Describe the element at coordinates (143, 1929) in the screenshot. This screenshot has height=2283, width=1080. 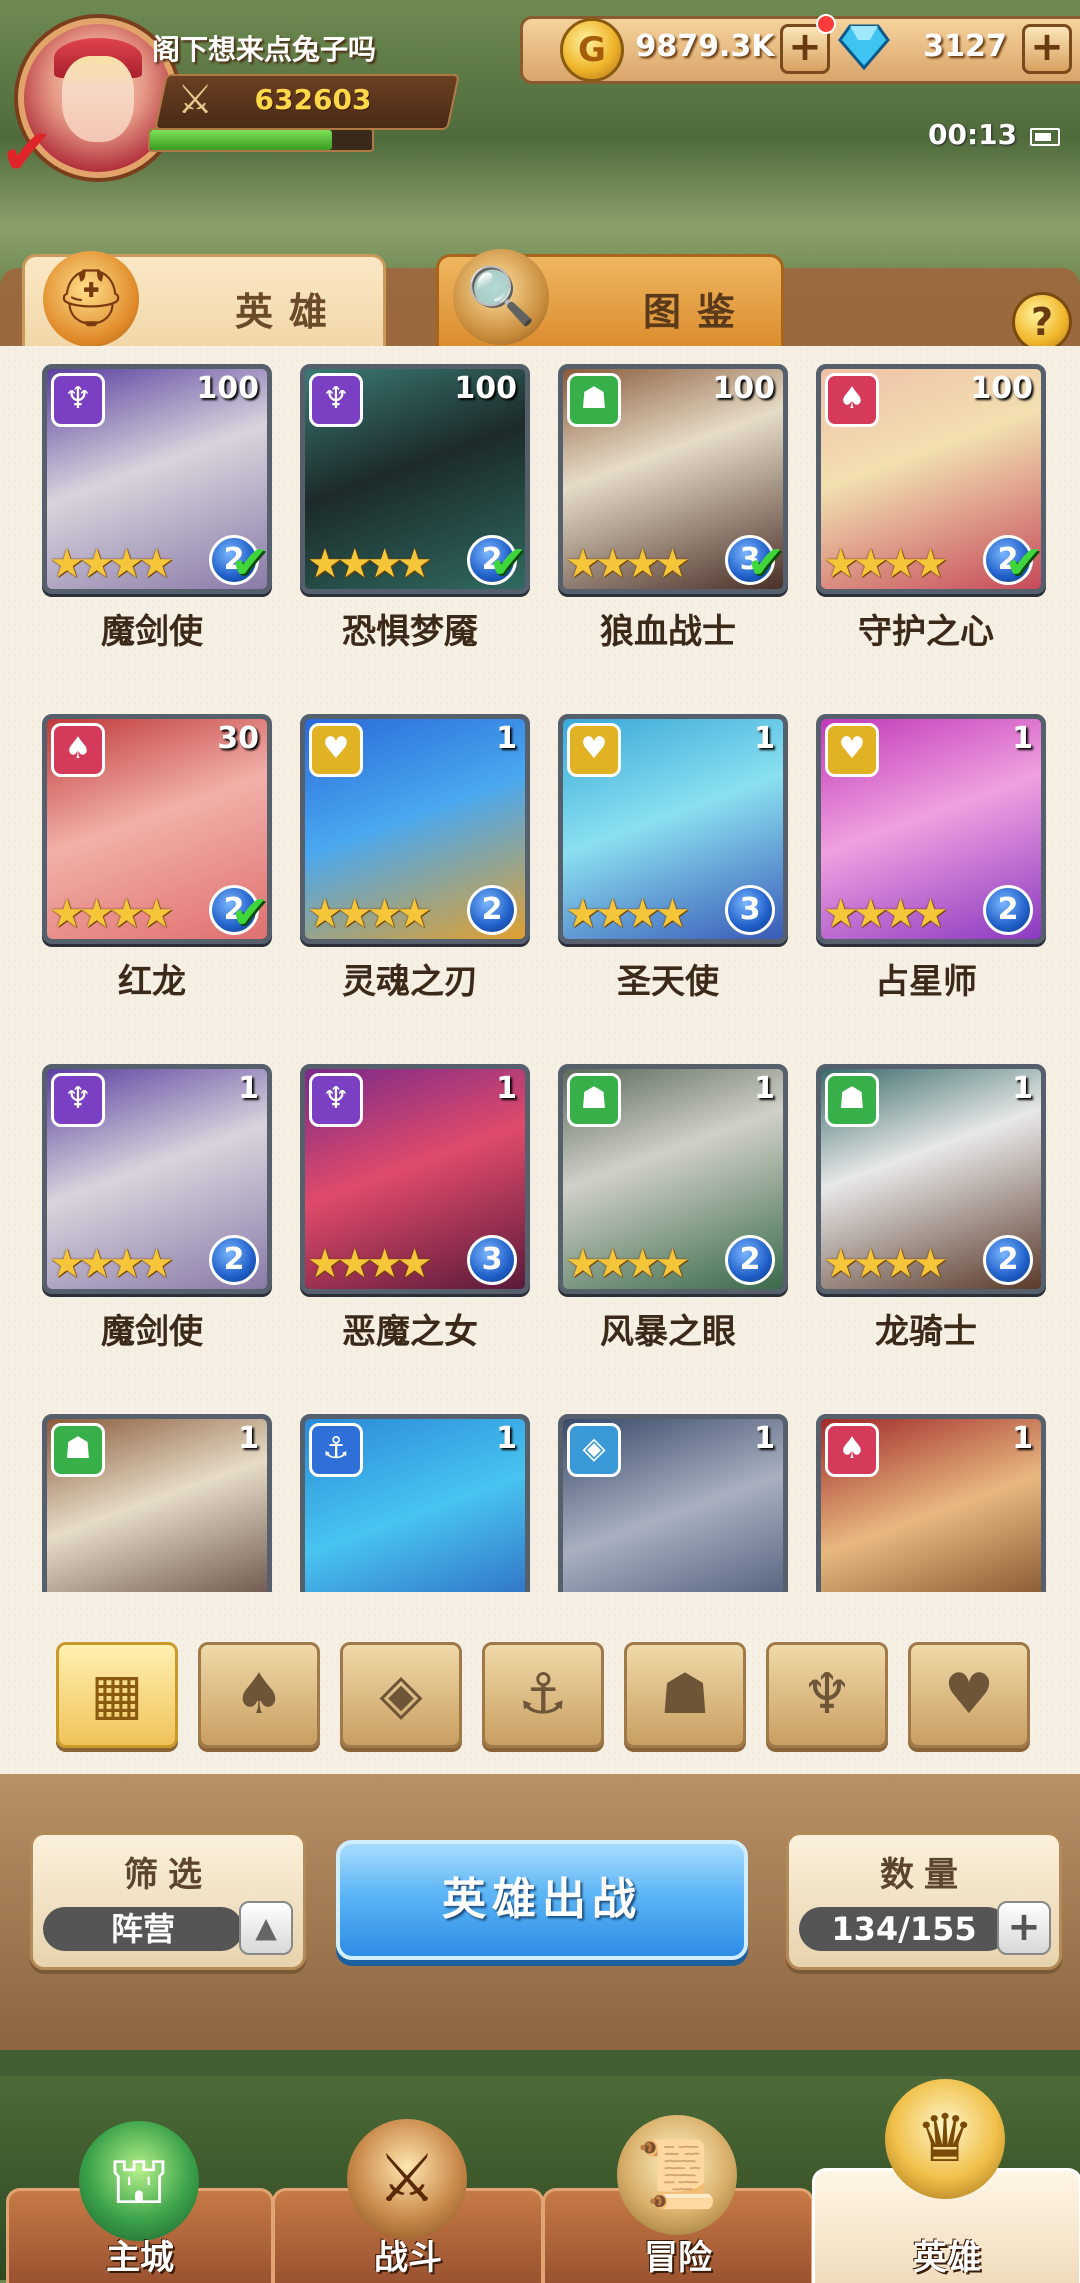
I see `filter-select: 阵营` at that location.